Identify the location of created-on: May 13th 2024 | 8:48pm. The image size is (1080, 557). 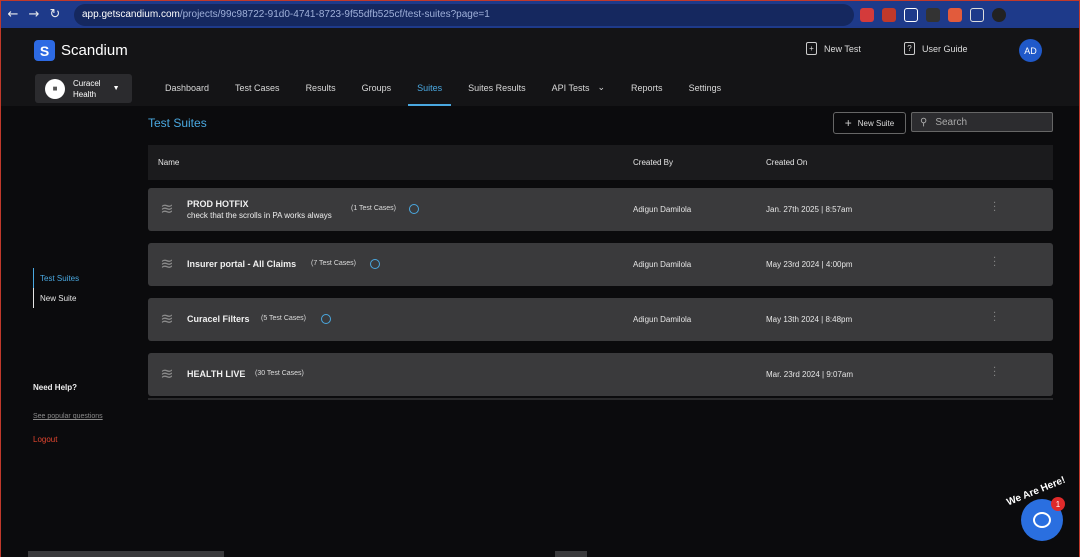
(809, 319).